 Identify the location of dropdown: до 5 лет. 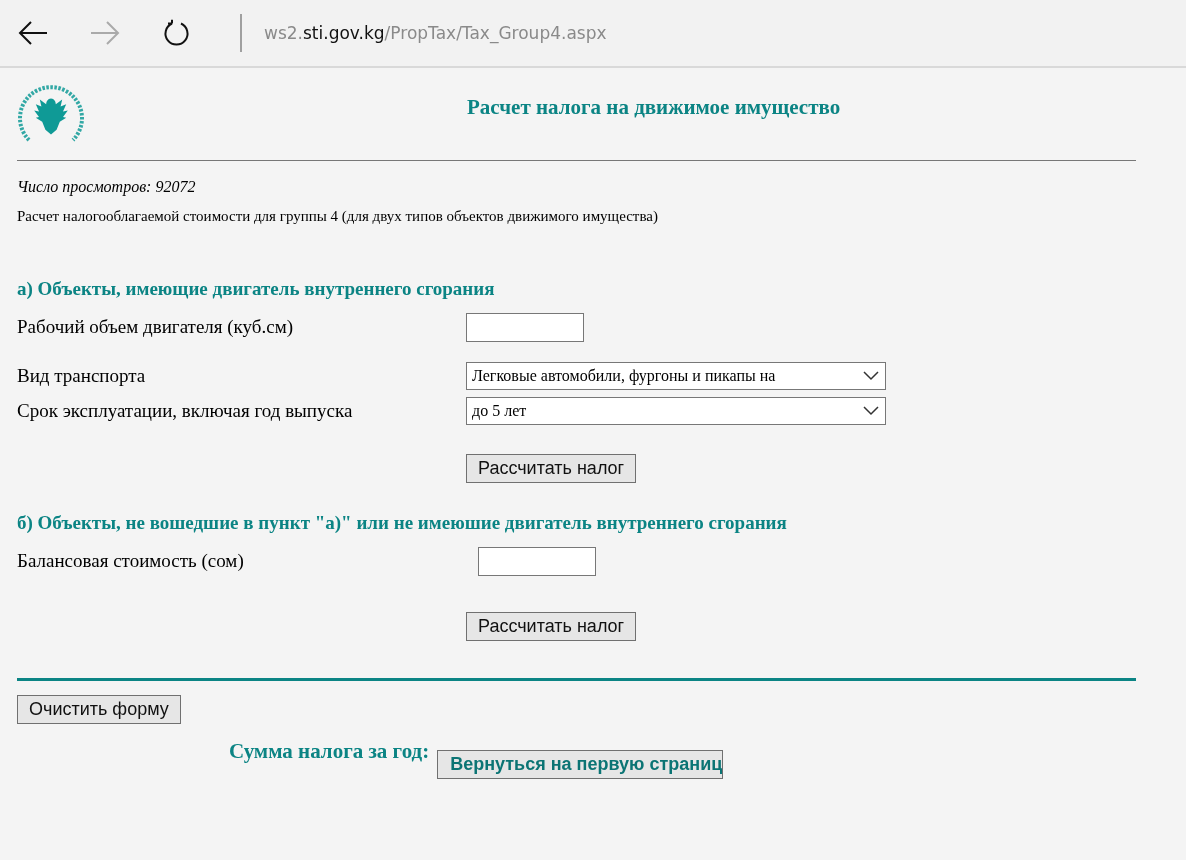
(676, 411).